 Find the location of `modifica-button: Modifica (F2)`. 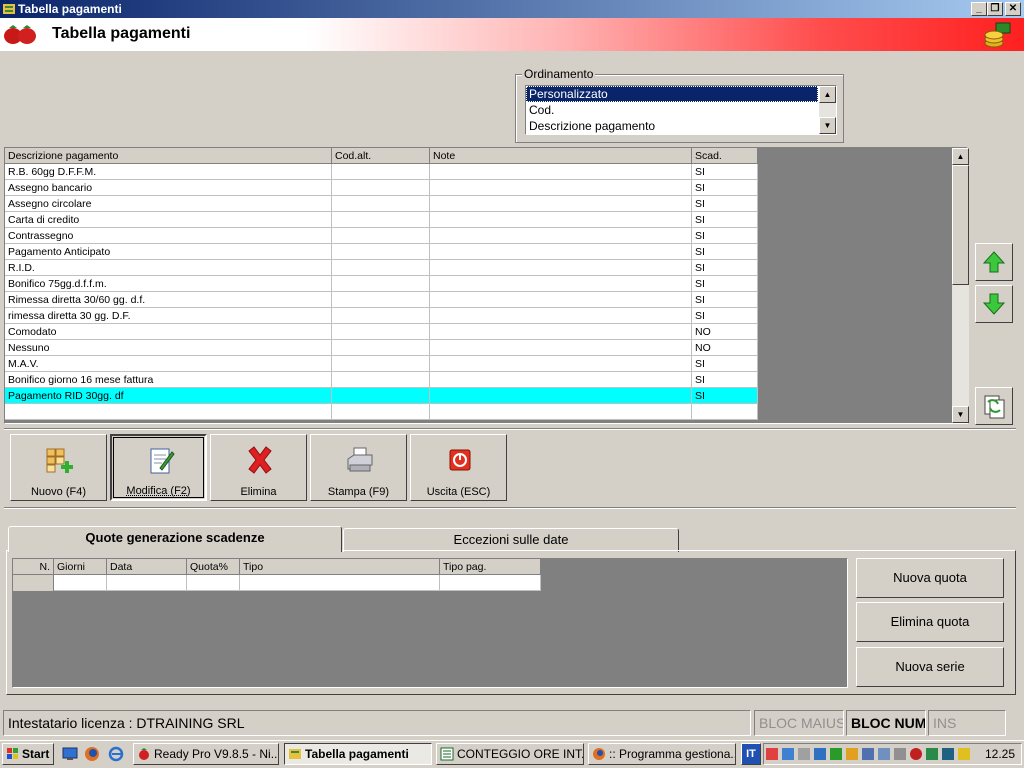

modifica-button: Modifica (F2) is located at coordinates (158, 467).